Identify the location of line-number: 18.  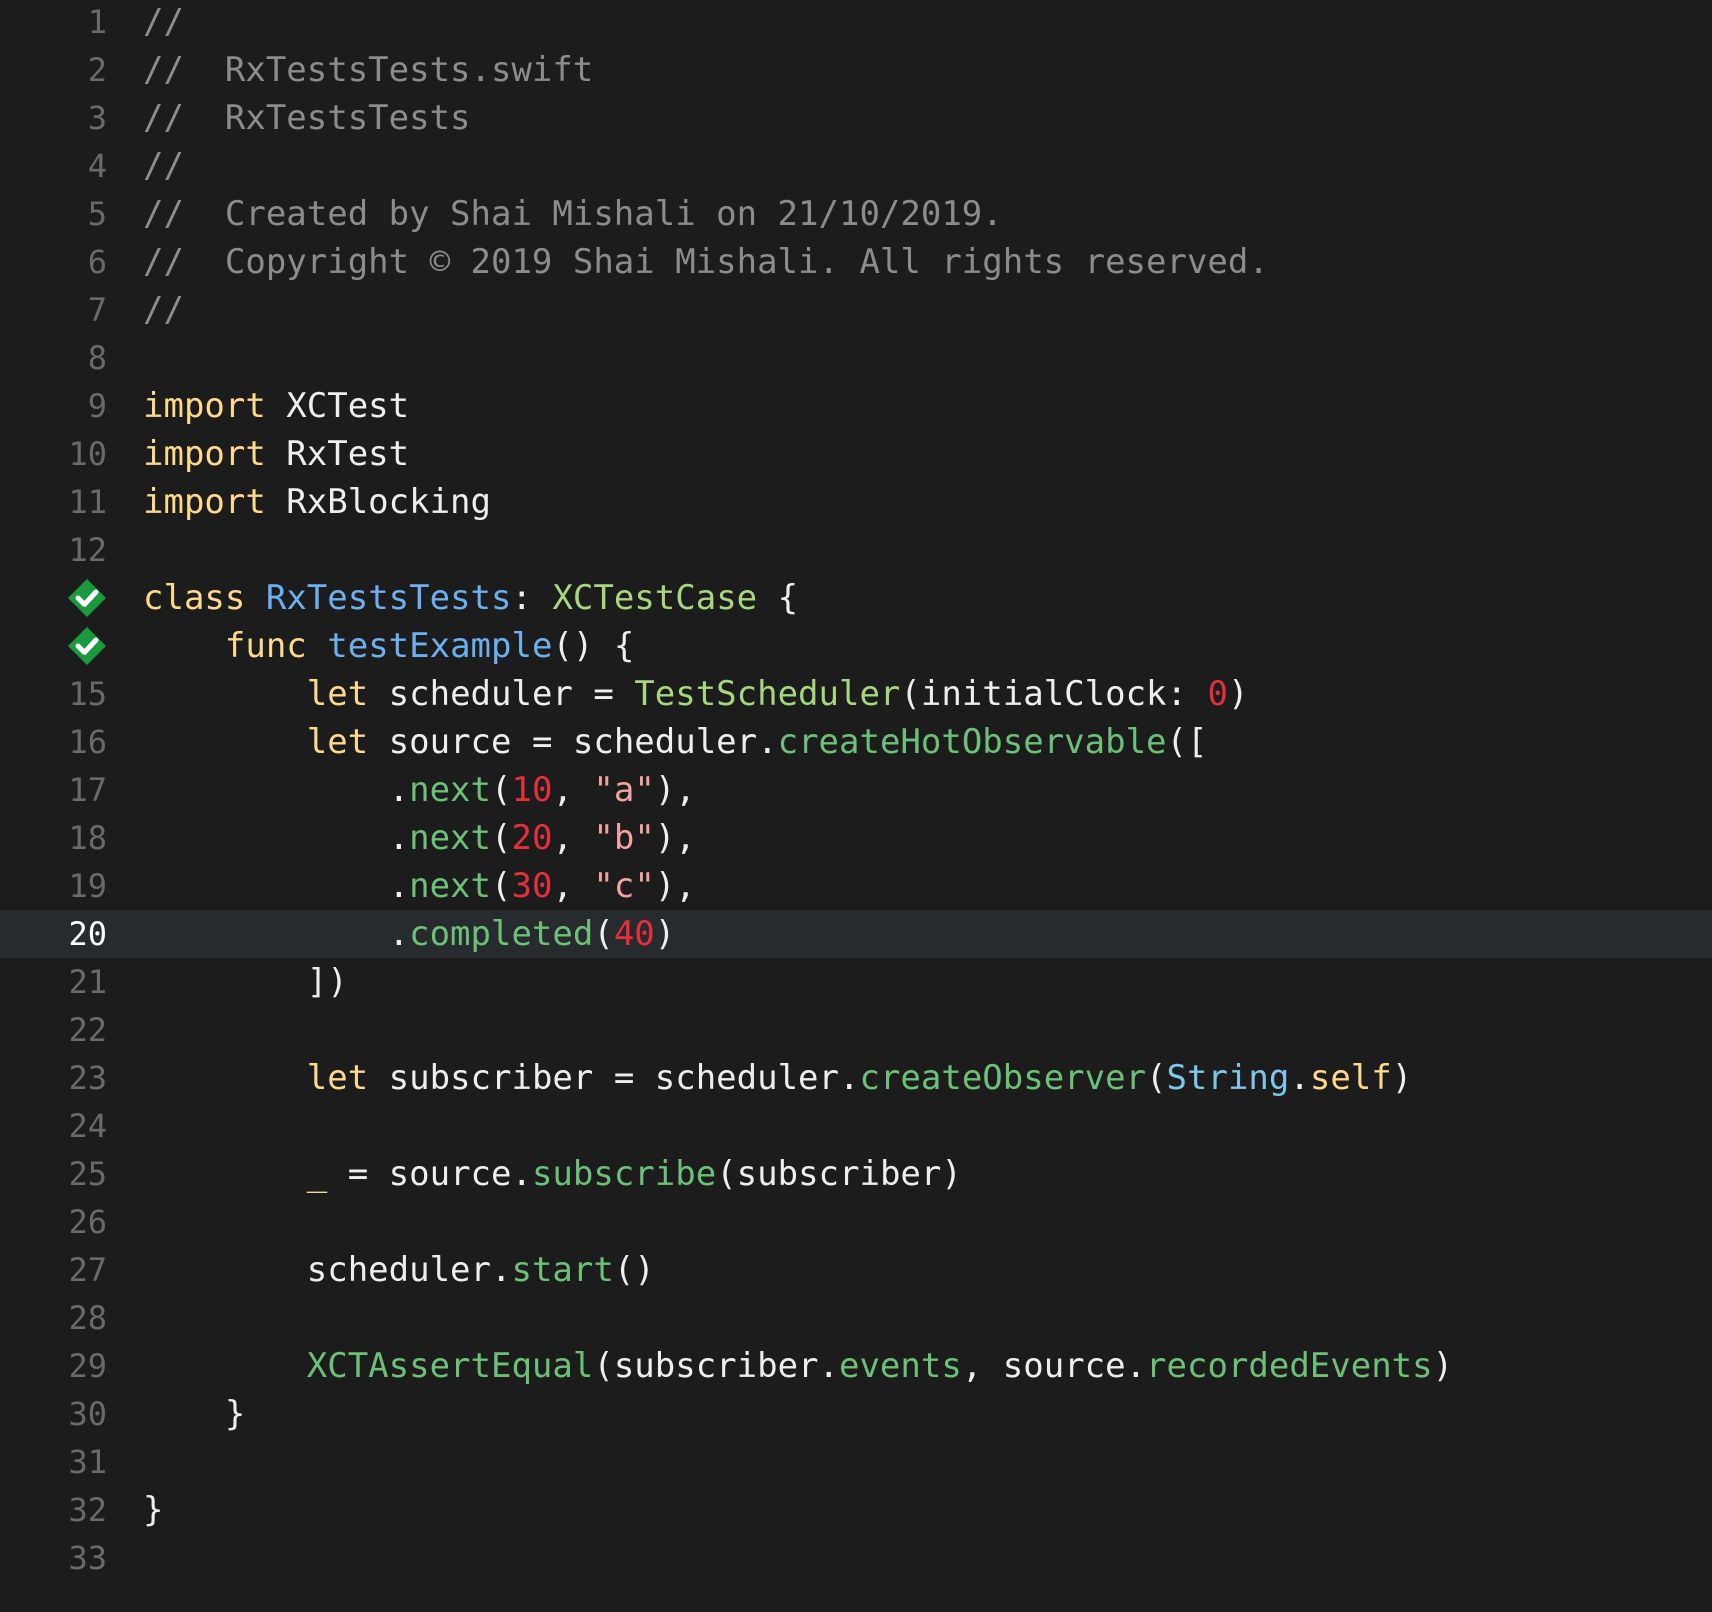
(87, 838).